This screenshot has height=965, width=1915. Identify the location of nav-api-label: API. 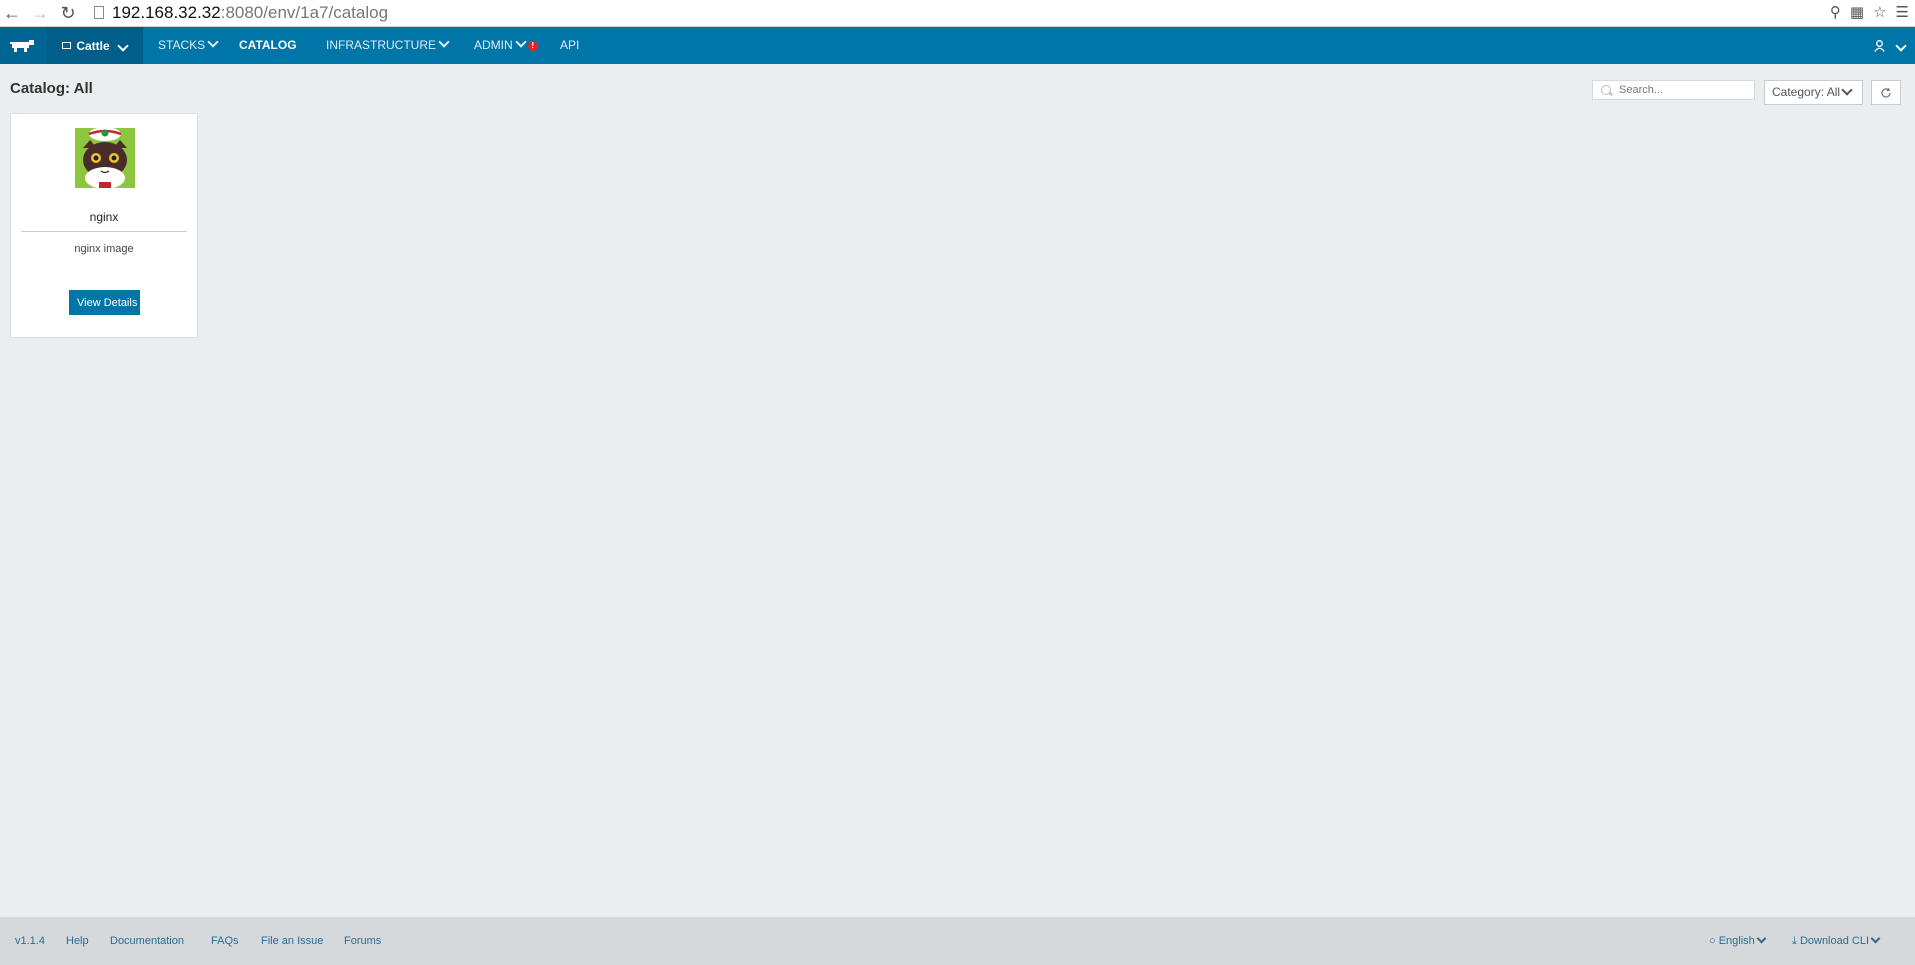
(570, 45).